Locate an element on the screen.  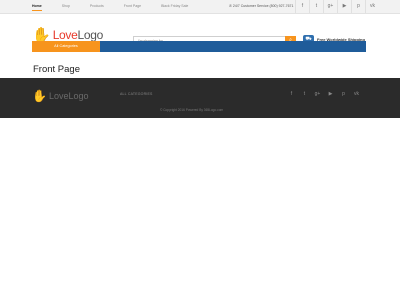
customer-service: ✆ 24/7 Customer Service (800) 927-7671 is located at coordinates (261, 6).